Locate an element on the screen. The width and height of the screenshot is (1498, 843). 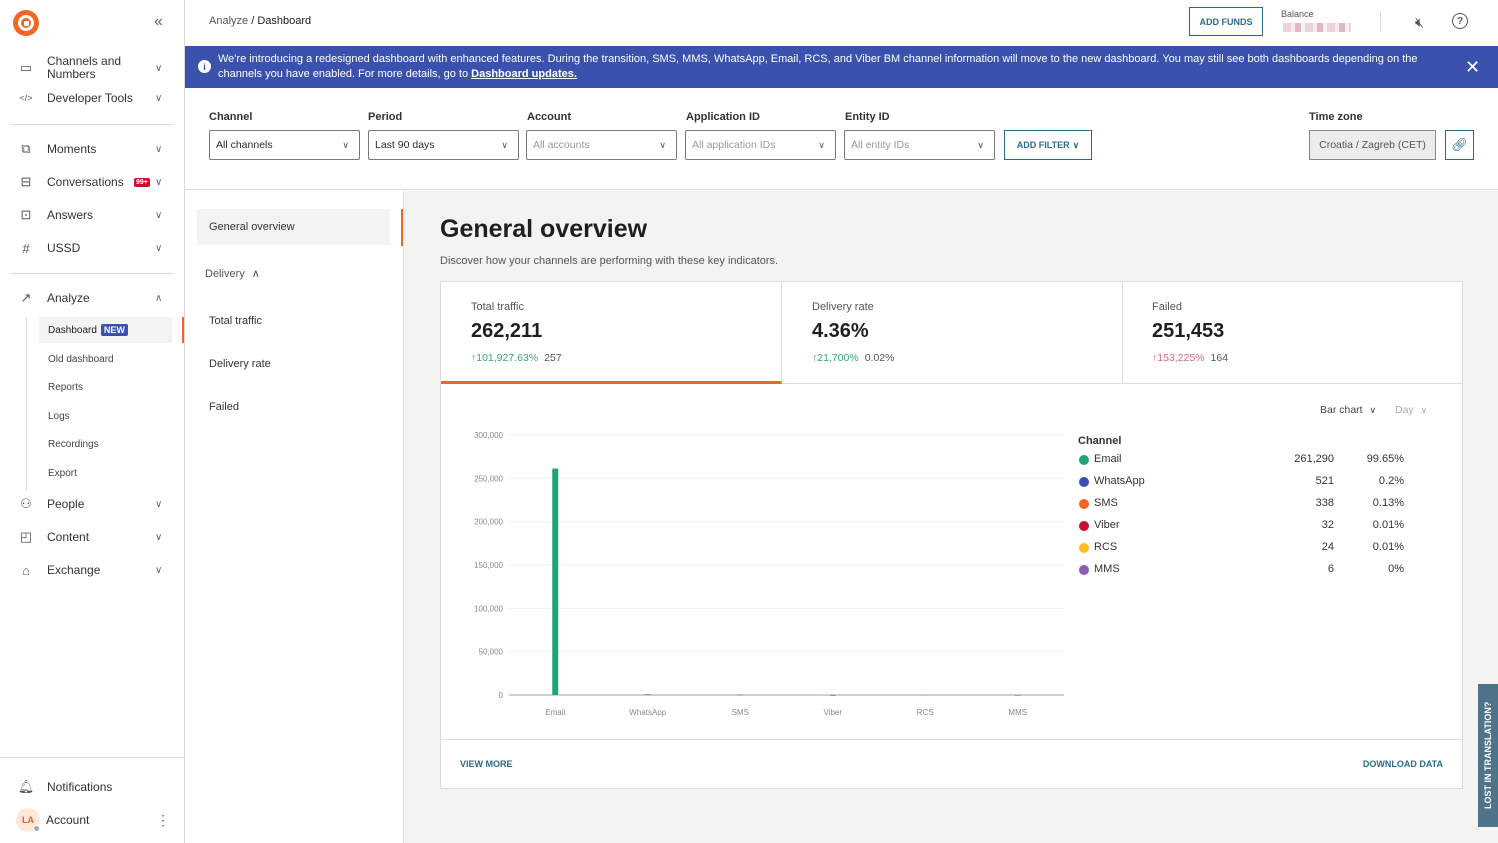
chart-type-value: Bar chart is located at coordinates (1341, 410).